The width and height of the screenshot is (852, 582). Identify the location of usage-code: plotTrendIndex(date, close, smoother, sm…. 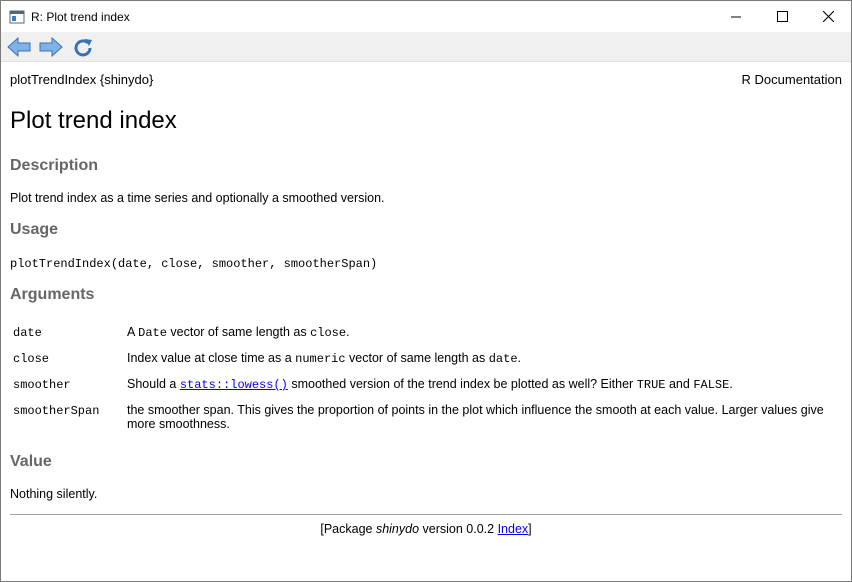
(194, 264).